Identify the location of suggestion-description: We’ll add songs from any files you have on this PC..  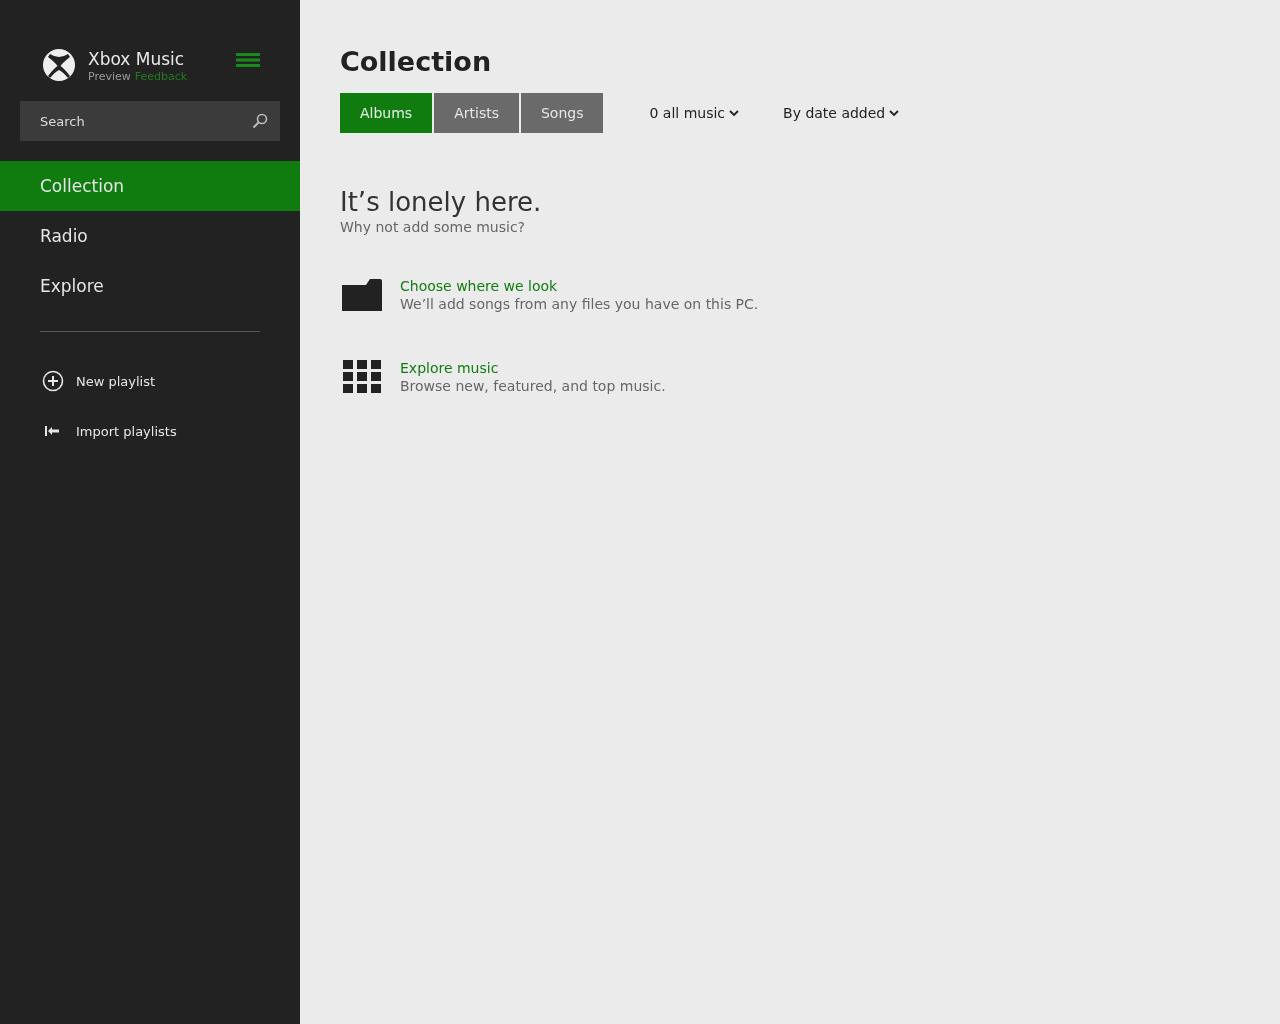
(579, 304).